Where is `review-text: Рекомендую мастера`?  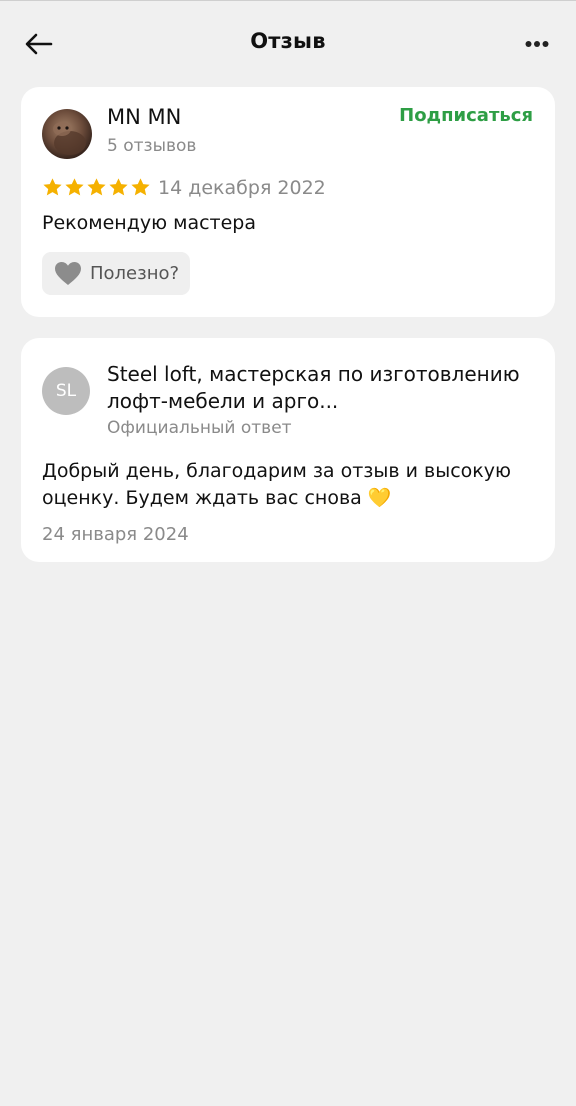
review-text: Рекомендую мастера is located at coordinates (149, 223).